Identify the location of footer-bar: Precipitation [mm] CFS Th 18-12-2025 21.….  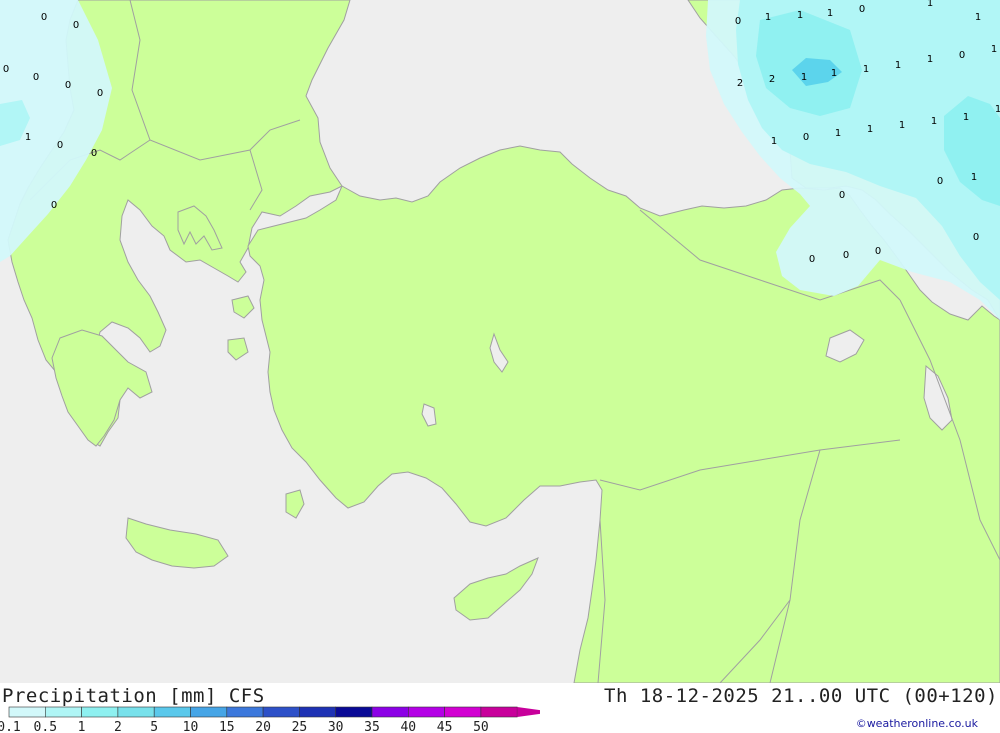
(500, 708).